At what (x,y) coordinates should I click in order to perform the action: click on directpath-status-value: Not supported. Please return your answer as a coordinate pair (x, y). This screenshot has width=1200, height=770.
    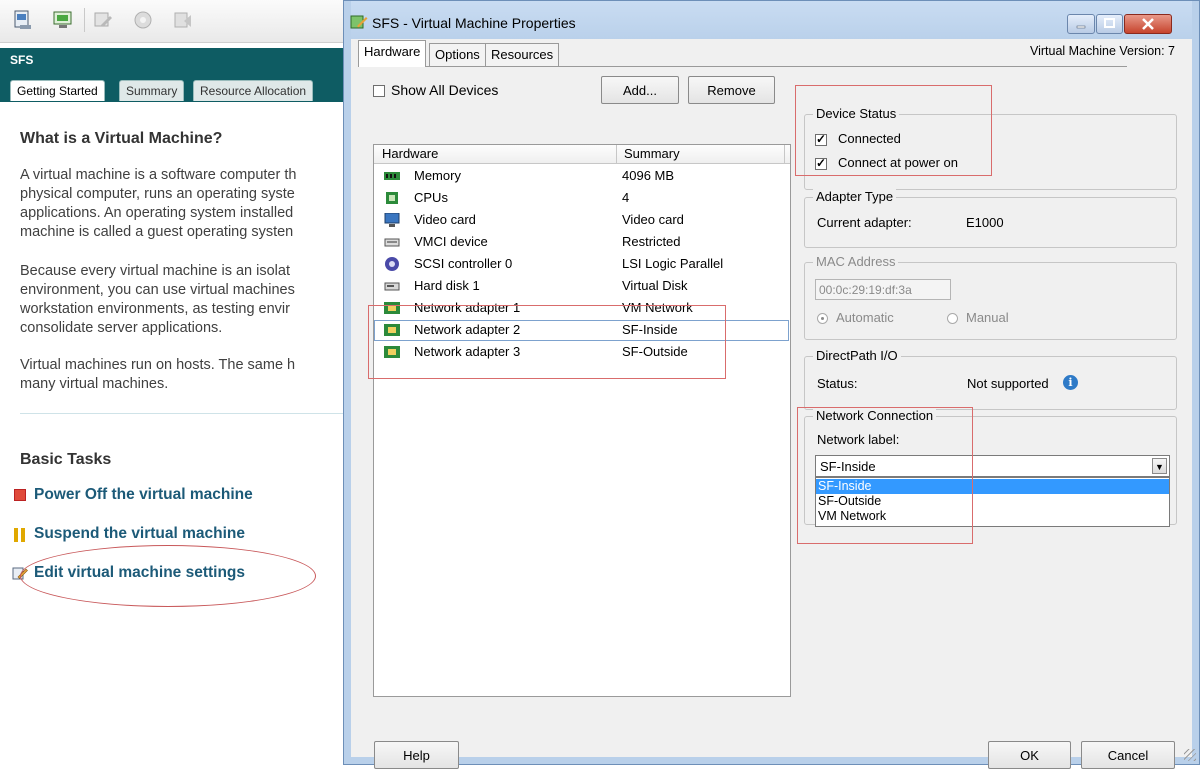
    Looking at the image, I should click on (1008, 383).